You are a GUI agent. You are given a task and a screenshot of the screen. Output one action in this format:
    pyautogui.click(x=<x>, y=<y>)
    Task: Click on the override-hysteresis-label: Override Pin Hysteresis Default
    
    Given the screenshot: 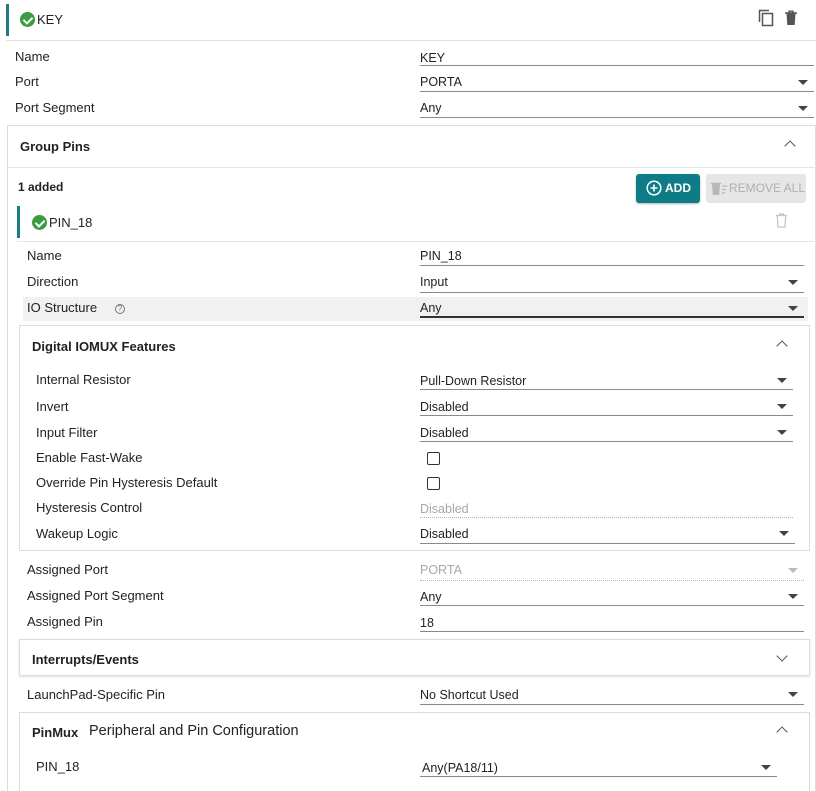 What is the action you would take?
    pyautogui.click(x=127, y=482)
    